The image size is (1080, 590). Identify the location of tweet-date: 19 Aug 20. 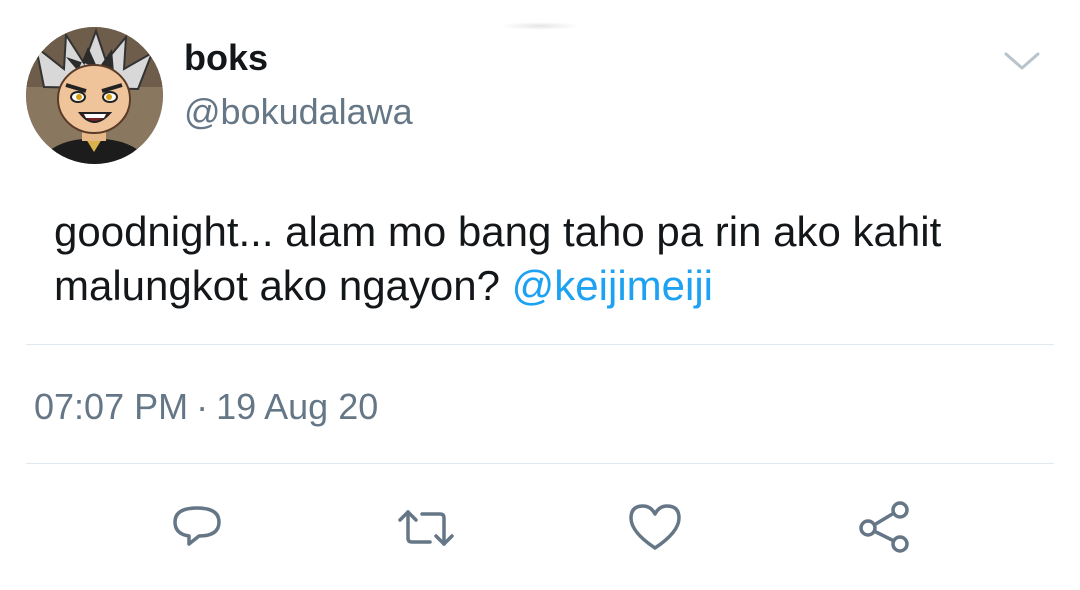
(297, 406).